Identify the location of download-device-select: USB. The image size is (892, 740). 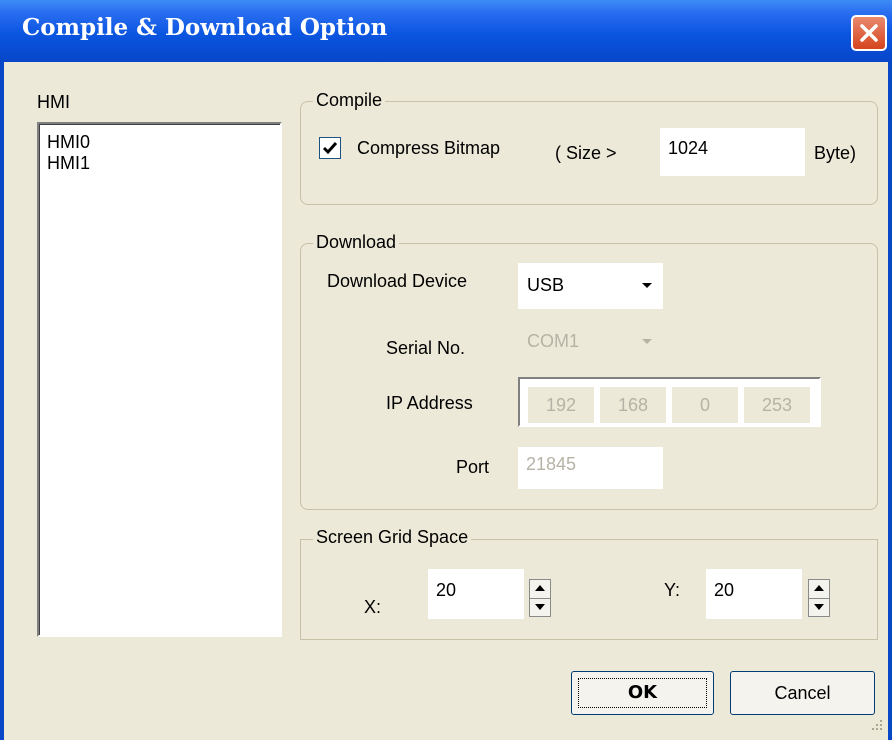
(590, 286).